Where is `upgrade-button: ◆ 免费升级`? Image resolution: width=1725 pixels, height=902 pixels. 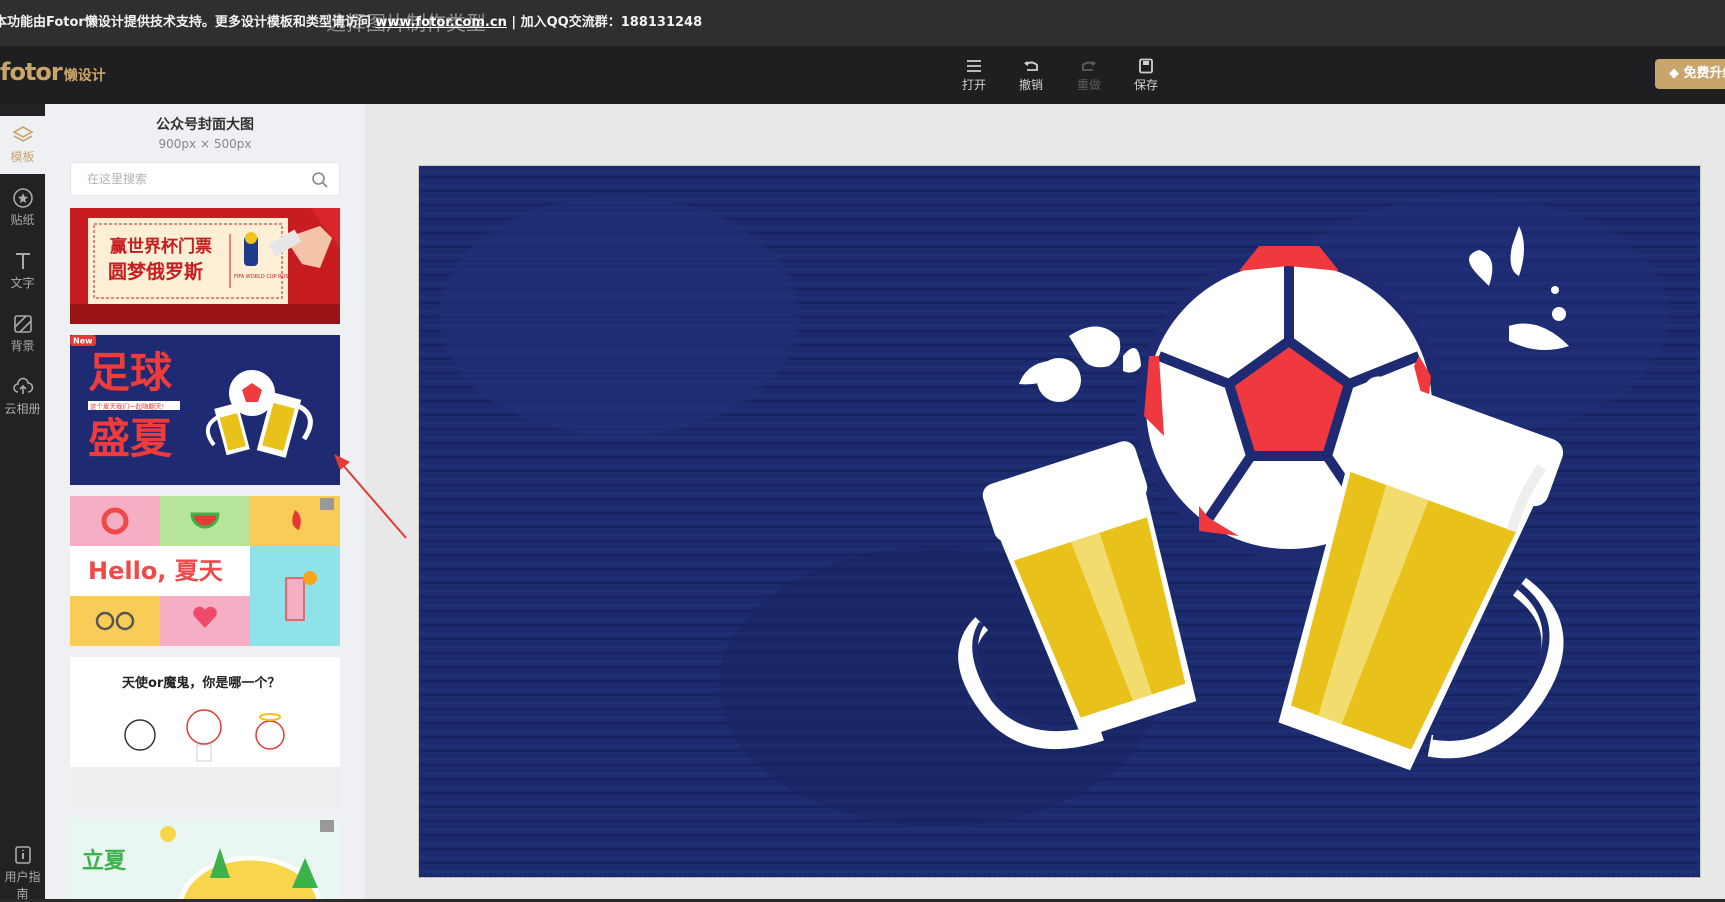
upgrade-button: ◆ 免费升级 is located at coordinates (1690, 74).